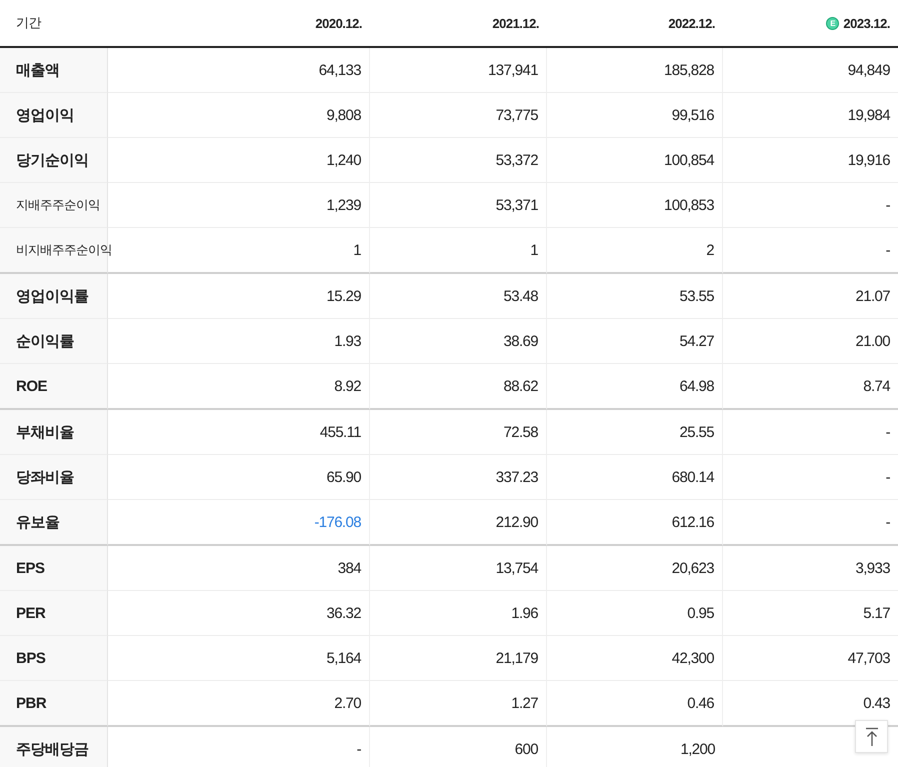 Image resolution: width=898 pixels, height=767 pixels. I want to click on value-text: 0.46, so click(700, 703).